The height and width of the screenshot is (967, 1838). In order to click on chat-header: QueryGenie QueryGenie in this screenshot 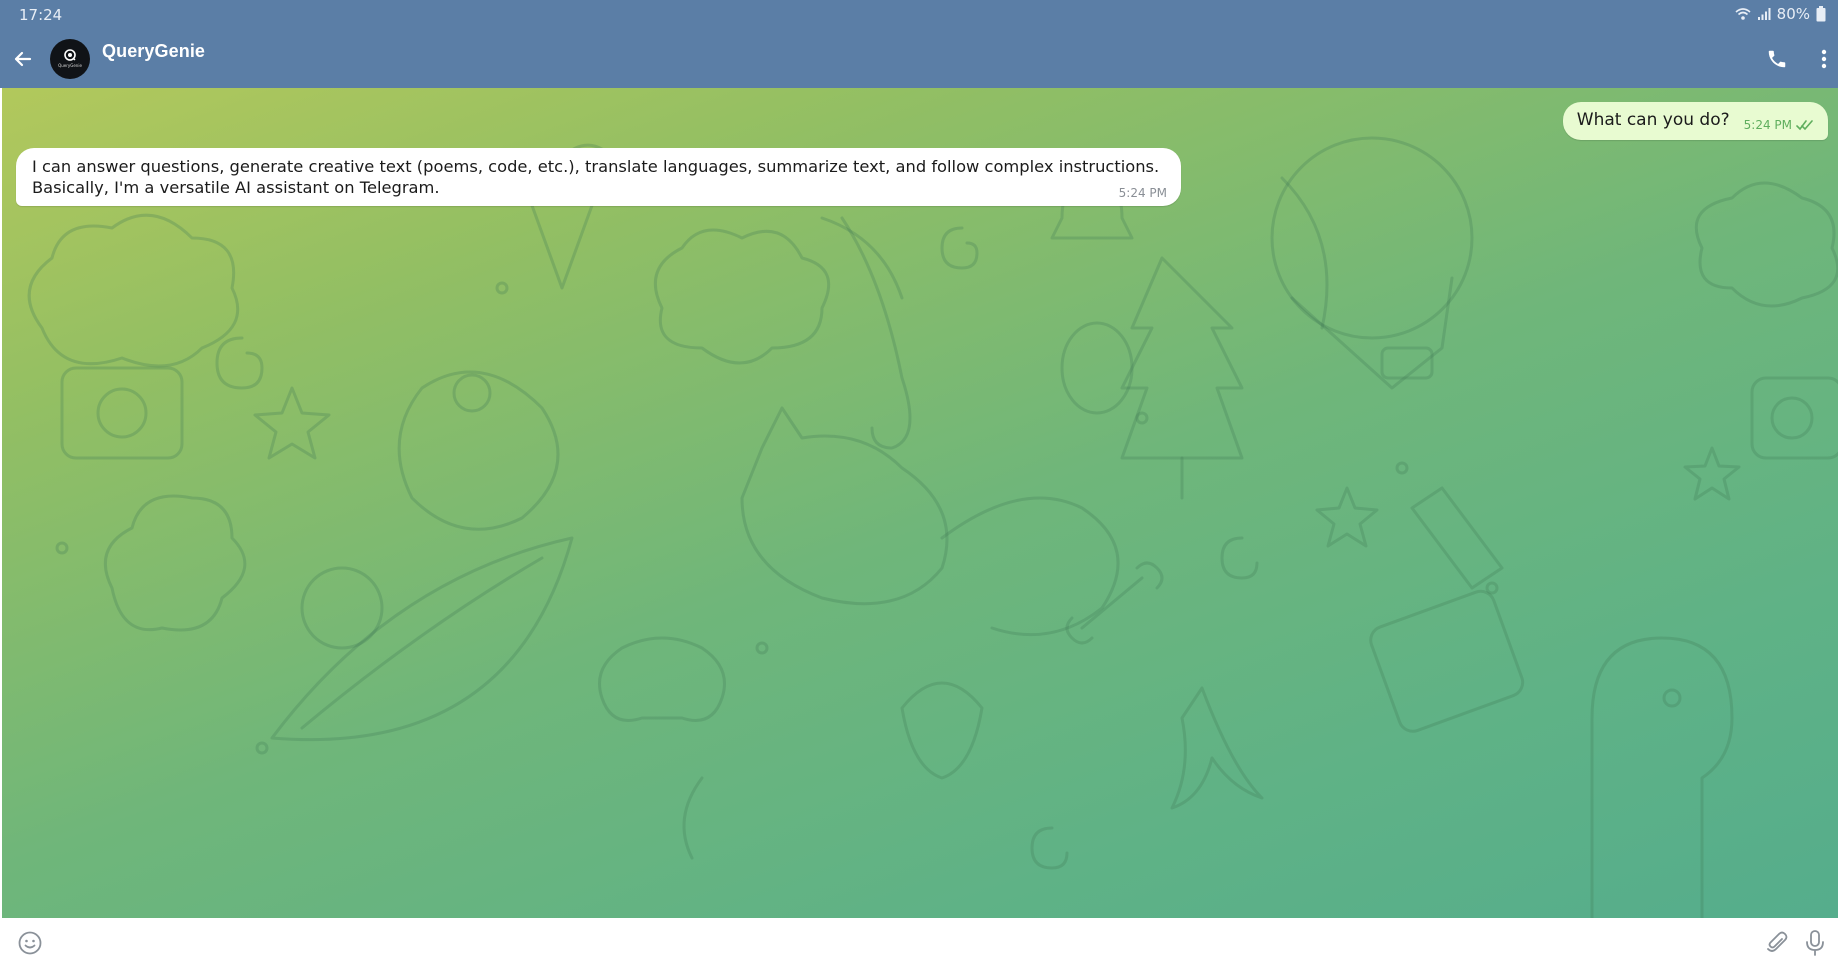, I will do `click(919, 59)`.